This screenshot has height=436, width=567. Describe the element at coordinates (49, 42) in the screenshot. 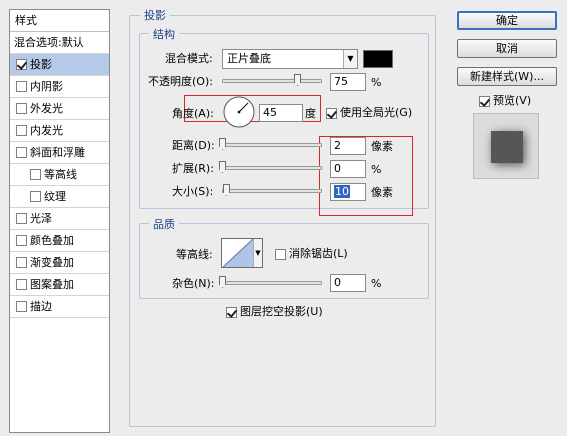

I see `style-item-label: 混合选项:默认` at that location.